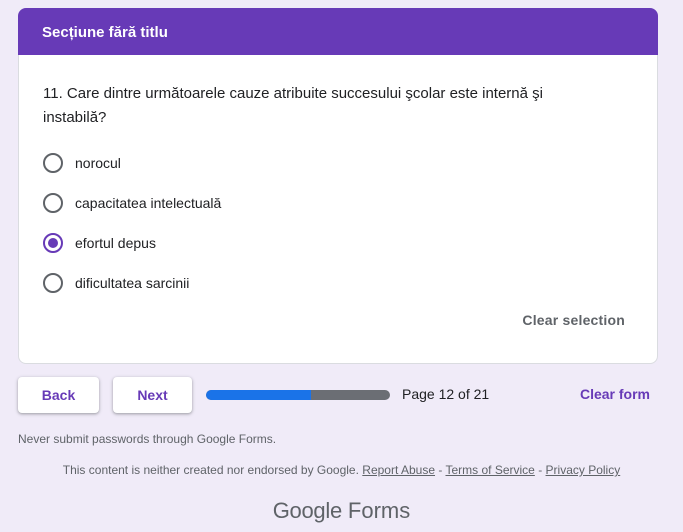  Describe the element at coordinates (53, 243) in the screenshot. I see `radio-button-selected` at that location.